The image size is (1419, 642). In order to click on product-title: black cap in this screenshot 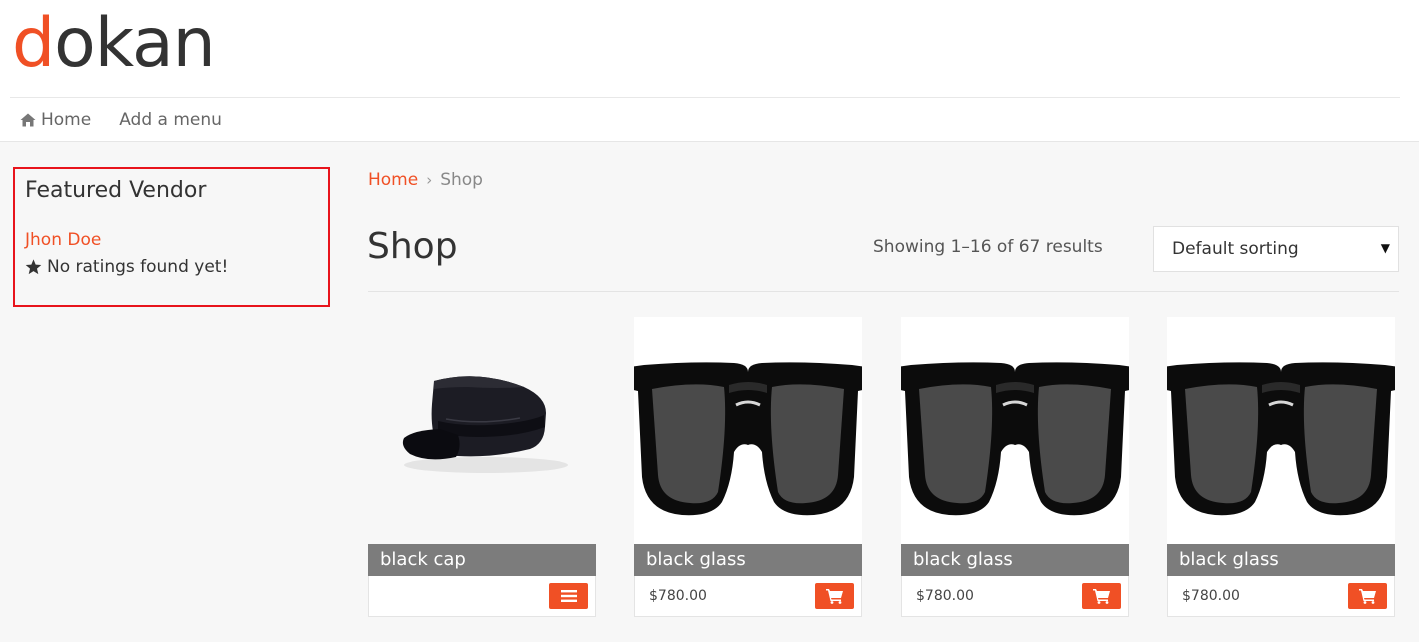, I will do `click(482, 560)`.